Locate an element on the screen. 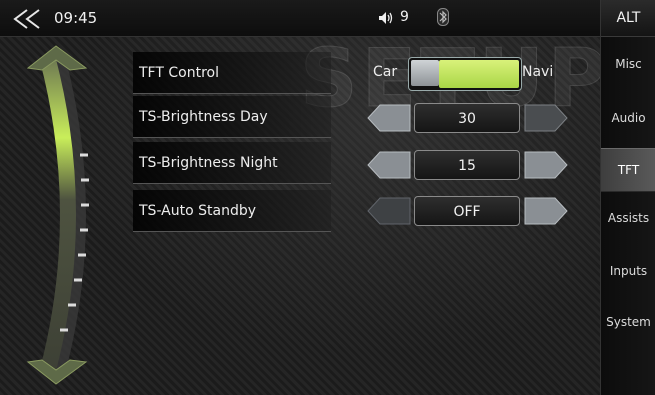  speaker-icon is located at coordinates (386, 18).